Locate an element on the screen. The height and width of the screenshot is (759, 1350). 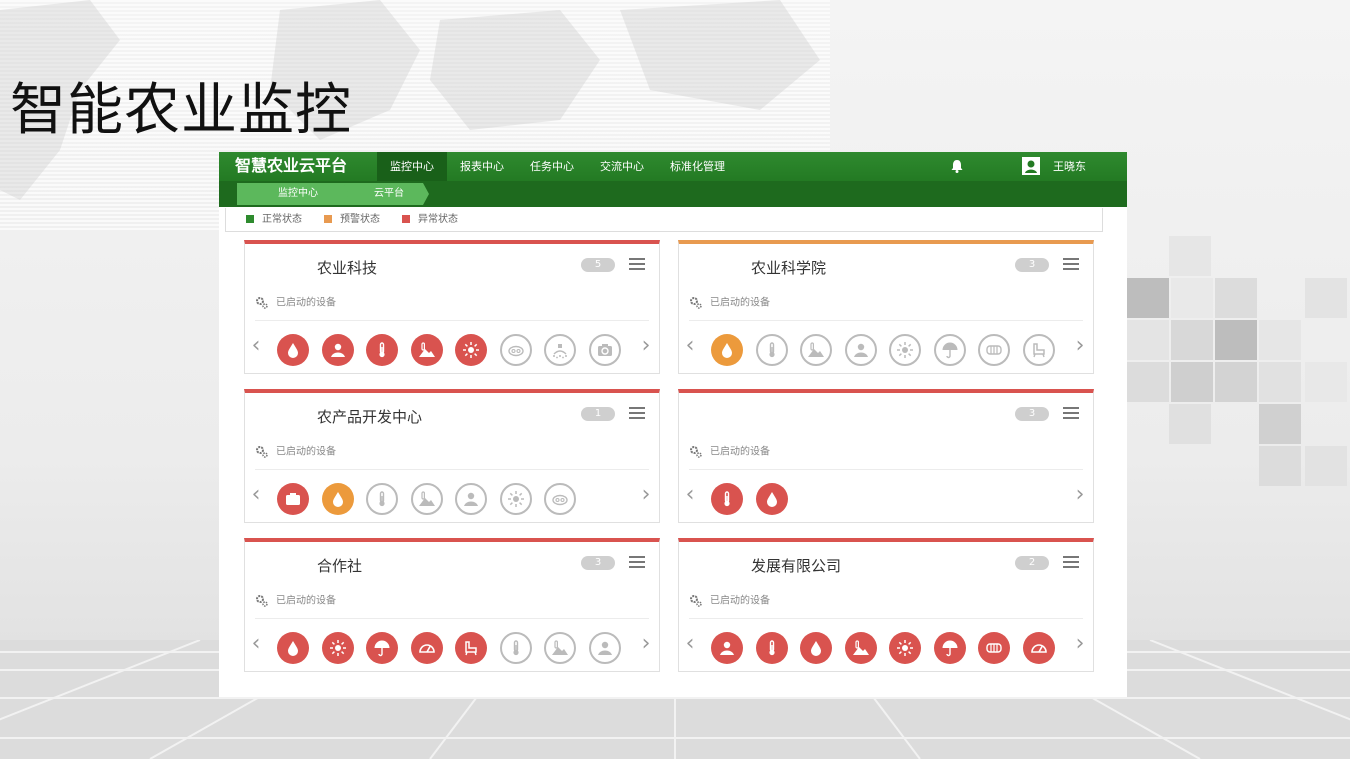
site-card: 合作社 3 已启动的设备 ‹ › is located at coordinates (452, 605).